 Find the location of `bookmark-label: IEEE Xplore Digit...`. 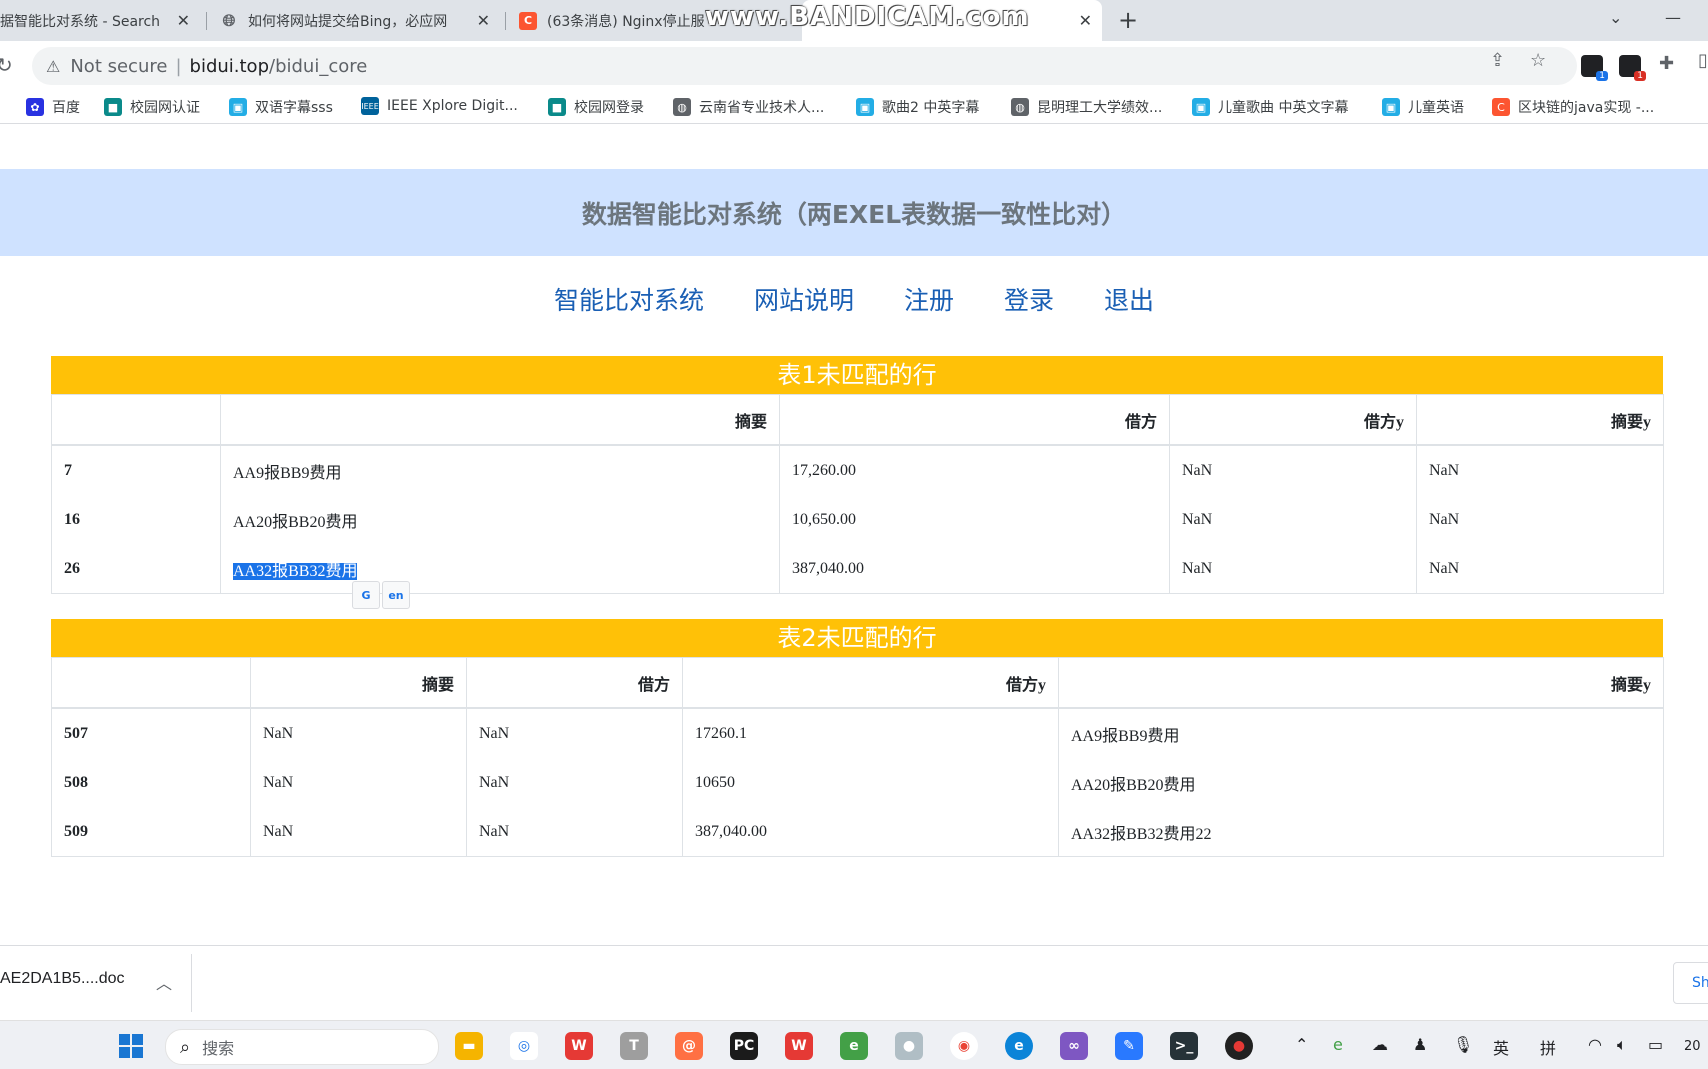

bookmark-label: IEEE Xplore Digit... is located at coordinates (452, 106).